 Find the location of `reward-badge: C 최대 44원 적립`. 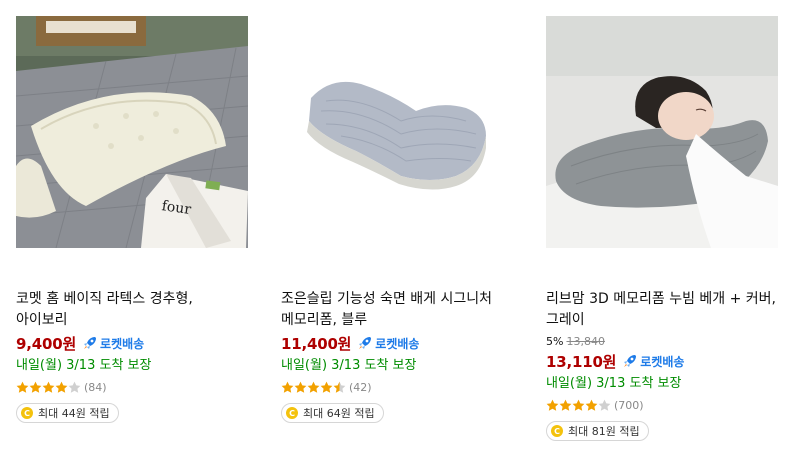

reward-badge: C 최대 44원 적립 is located at coordinates (67, 413).